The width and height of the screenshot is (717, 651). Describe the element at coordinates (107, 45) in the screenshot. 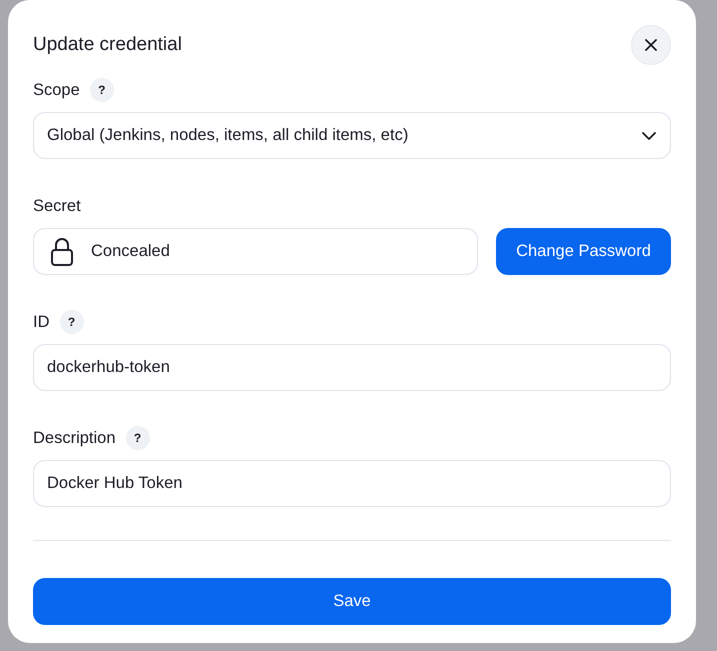

I see `dialog-title: Update credential` at that location.